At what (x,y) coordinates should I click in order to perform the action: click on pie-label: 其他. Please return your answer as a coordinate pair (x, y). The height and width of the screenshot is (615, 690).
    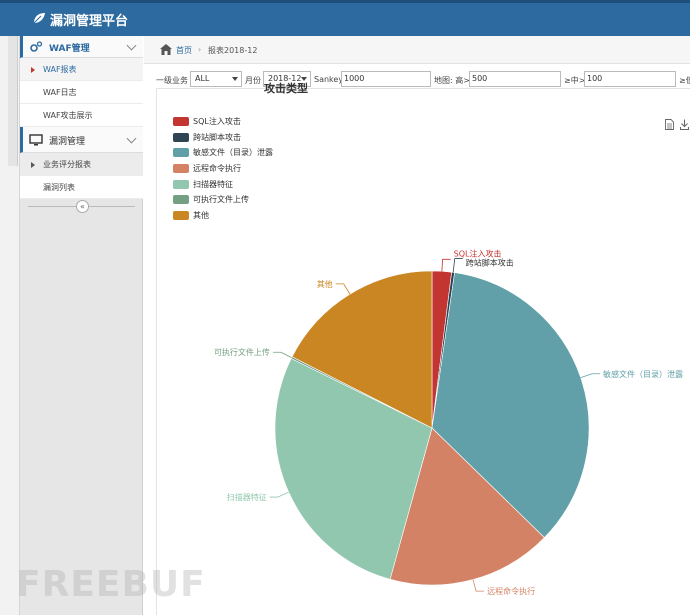
    Looking at the image, I should click on (325, 284).